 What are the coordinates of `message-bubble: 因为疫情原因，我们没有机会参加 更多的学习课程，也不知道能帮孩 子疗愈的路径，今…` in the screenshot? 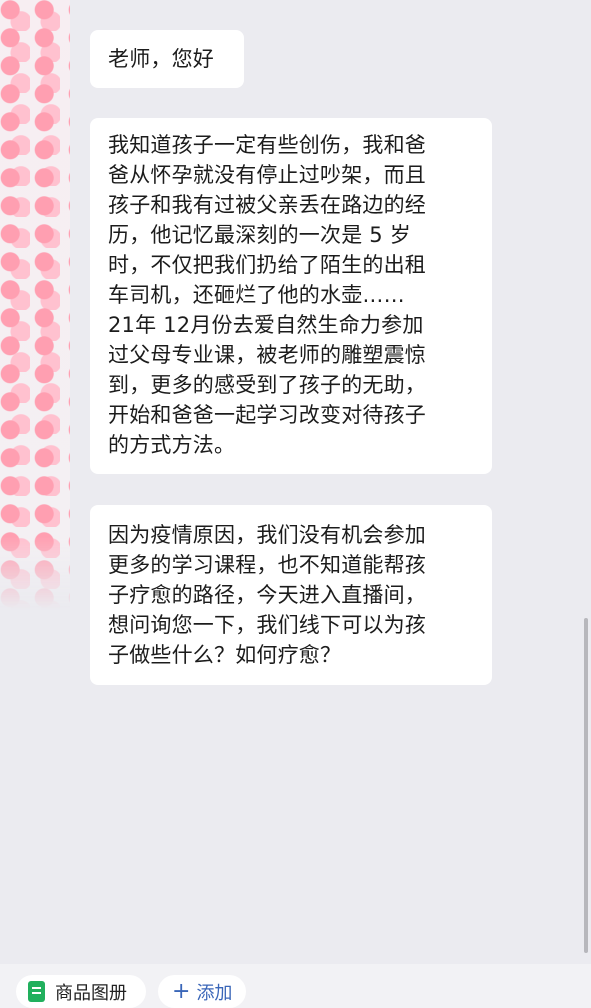 It's located at (291, 595).